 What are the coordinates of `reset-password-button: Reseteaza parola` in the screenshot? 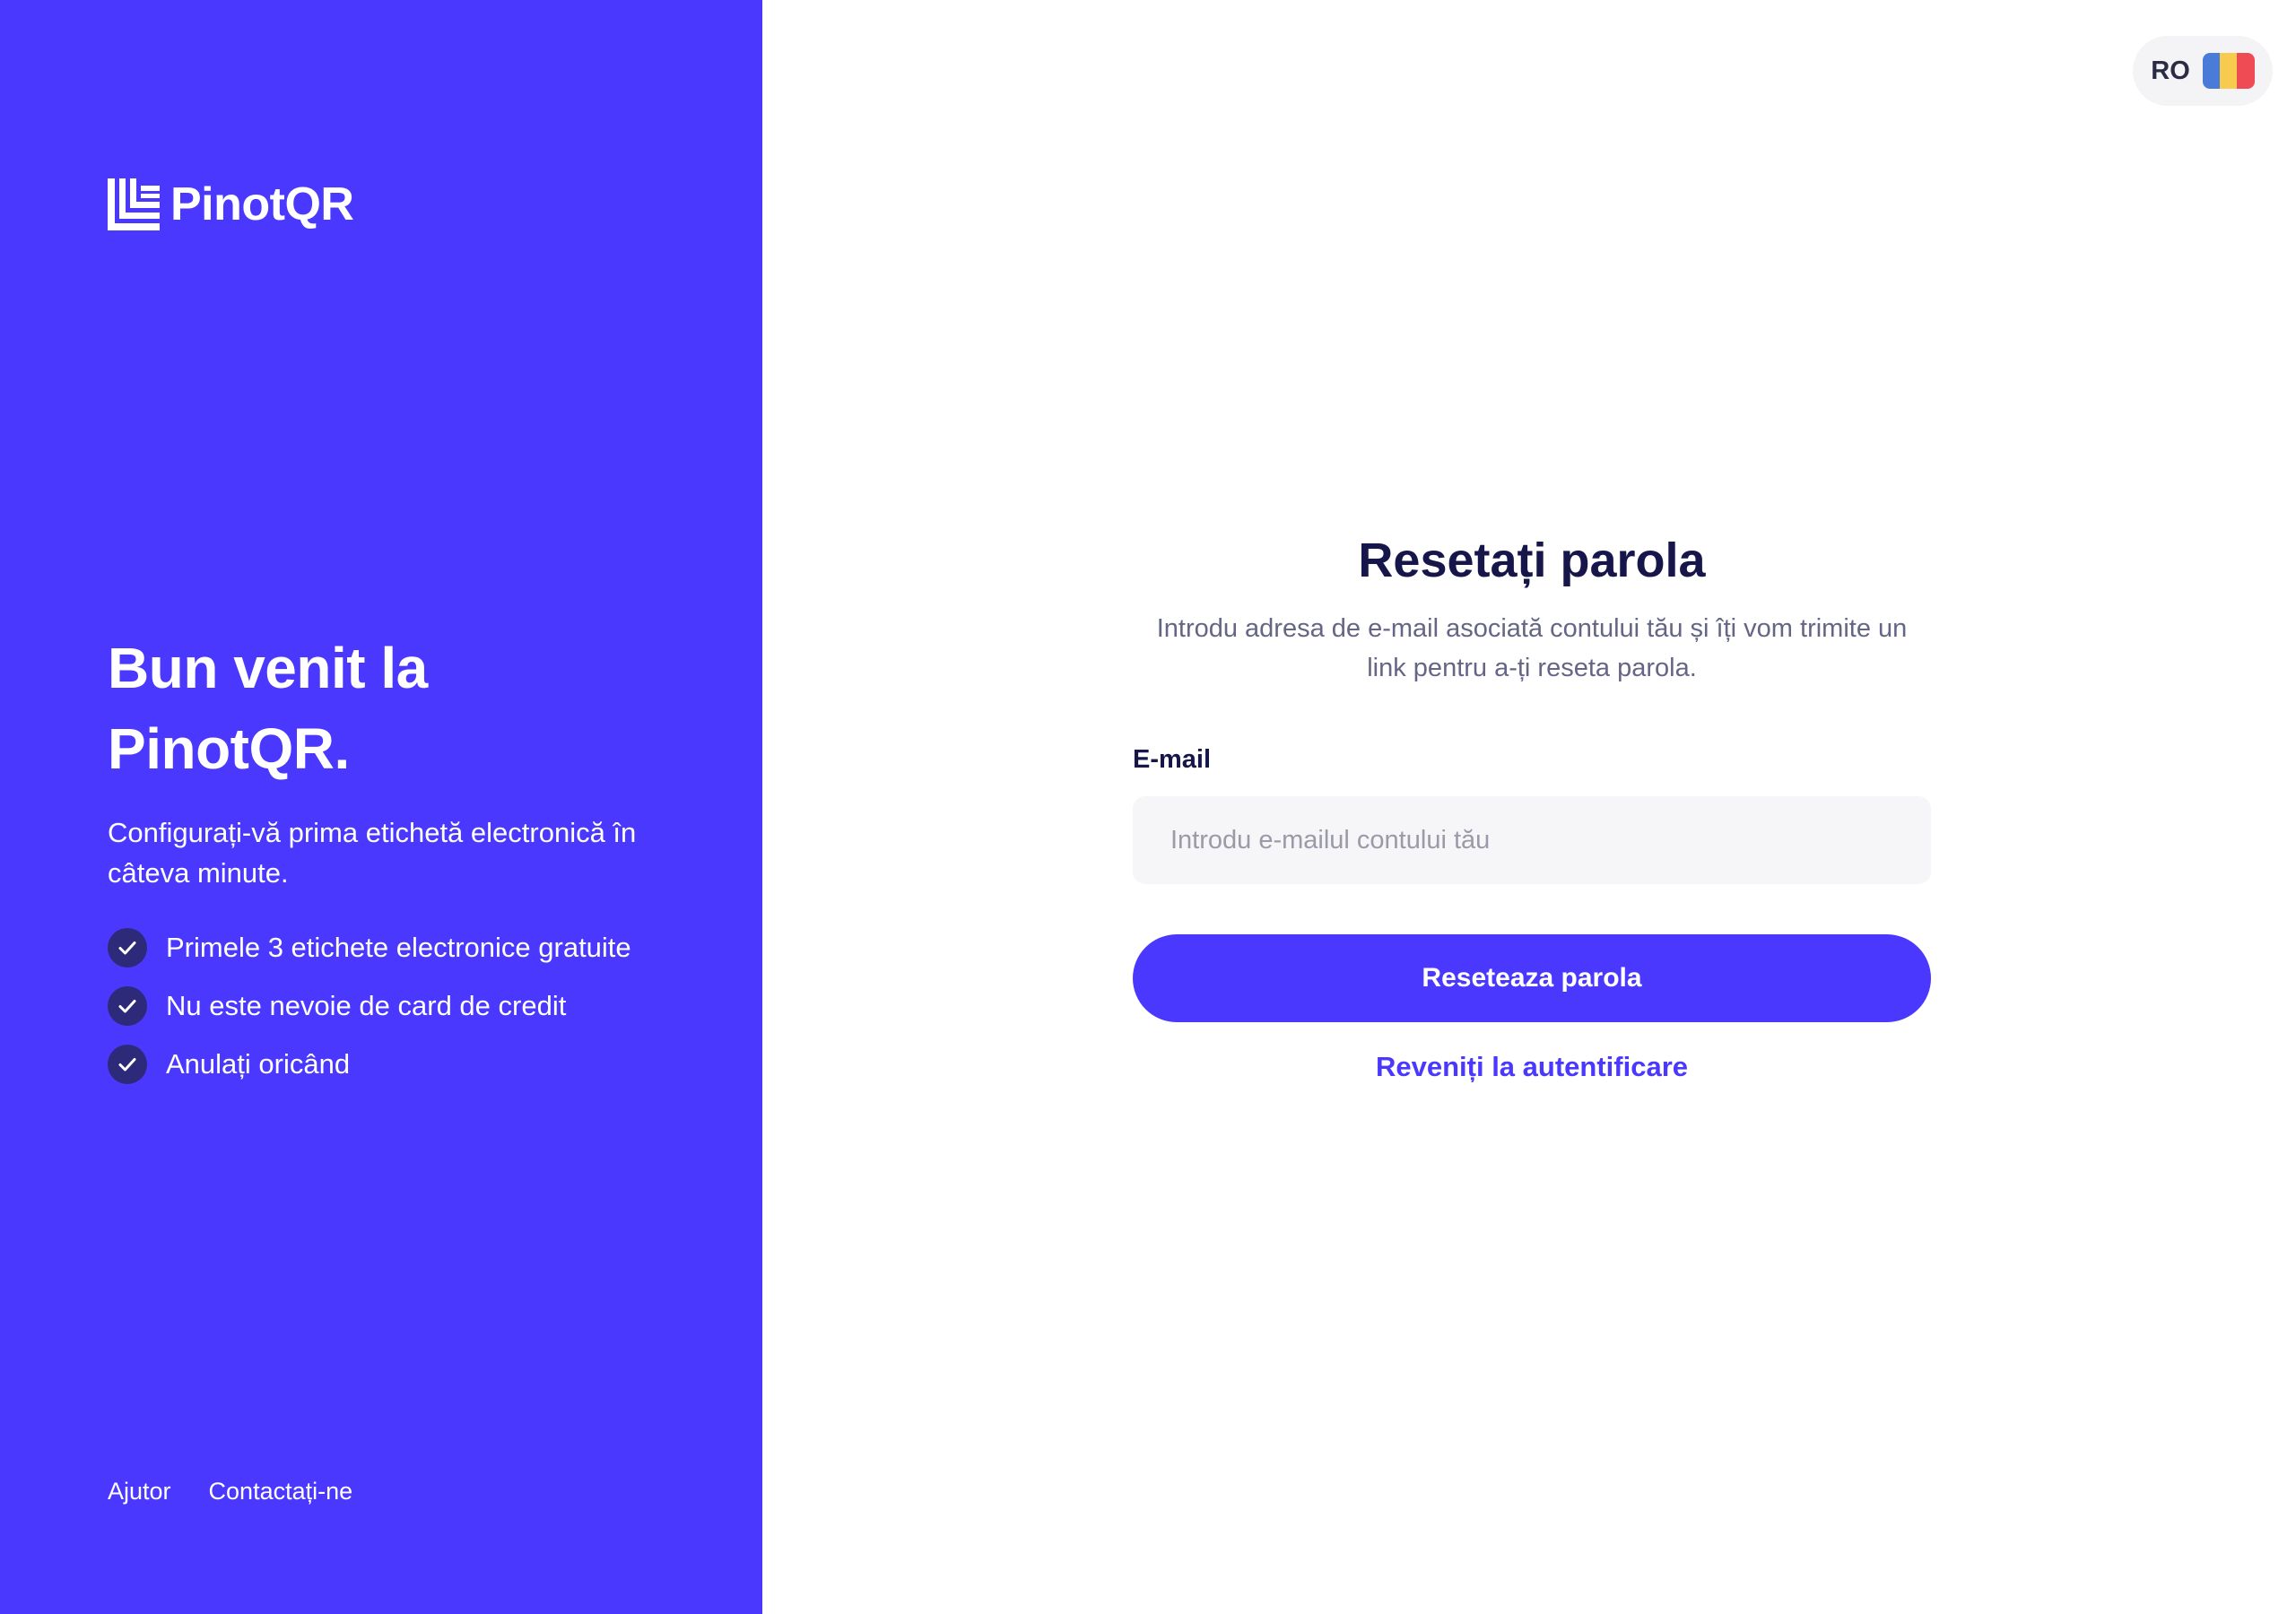 It's located at (1532, 978).